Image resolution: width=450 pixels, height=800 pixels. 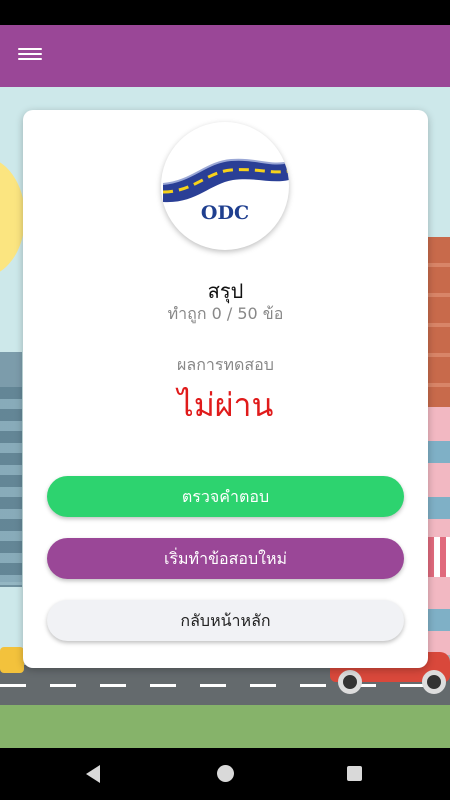 I want to click on status-bar, so click(x=225, y=12).